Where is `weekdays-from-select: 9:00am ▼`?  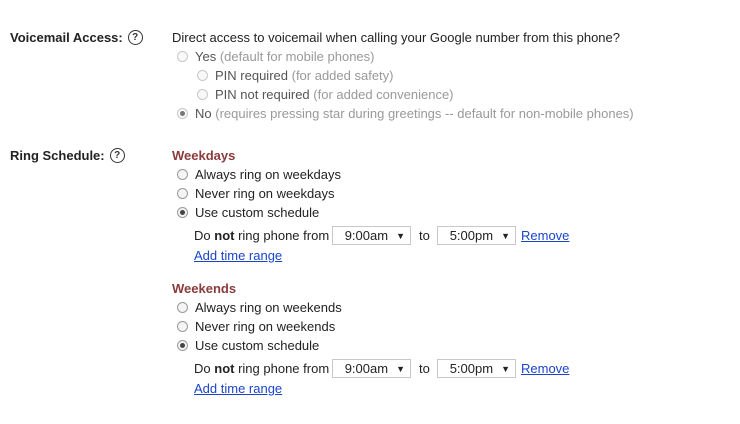
weekdays-from-select: 9:00am ▼ is located at coordinates (371, 235).